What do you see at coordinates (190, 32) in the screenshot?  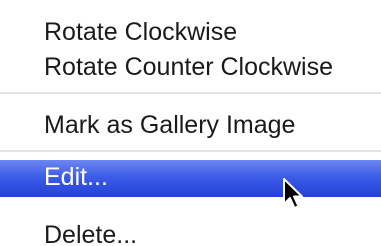 I see `menu-item-rotate-clockwise: Rotate Clockwise` at bounding box center [190, 32].